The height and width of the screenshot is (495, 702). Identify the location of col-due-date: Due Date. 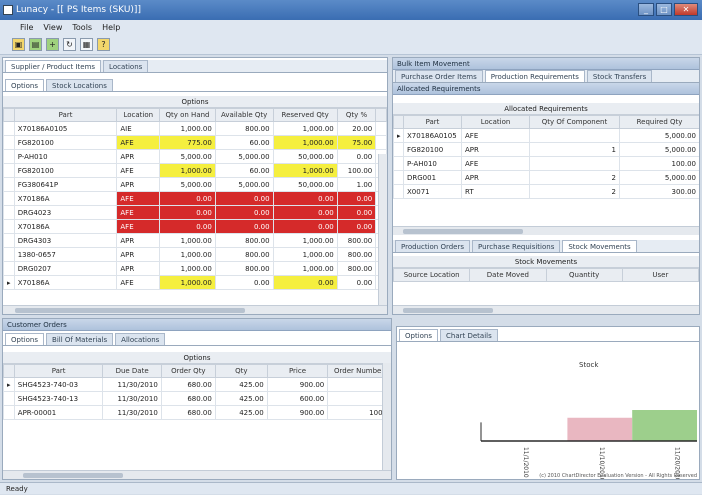
(132, 371).